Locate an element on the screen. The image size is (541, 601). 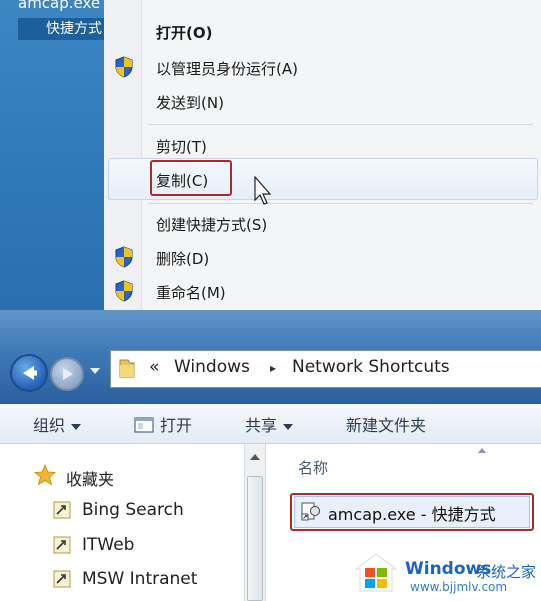
share-label: 共享 is located at coordinates (261, 425).